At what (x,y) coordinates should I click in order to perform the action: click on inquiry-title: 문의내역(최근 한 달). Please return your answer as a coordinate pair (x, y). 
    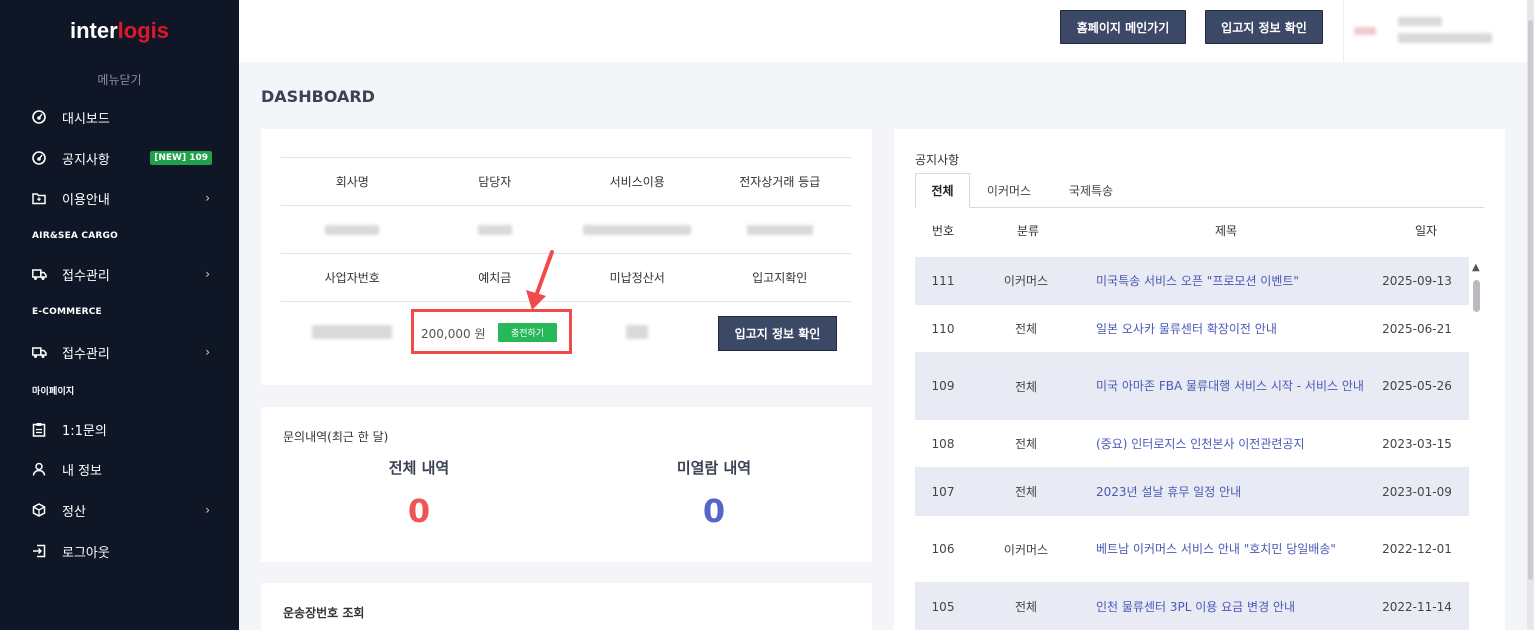
    Looking at the image, I should click on (336, 437).